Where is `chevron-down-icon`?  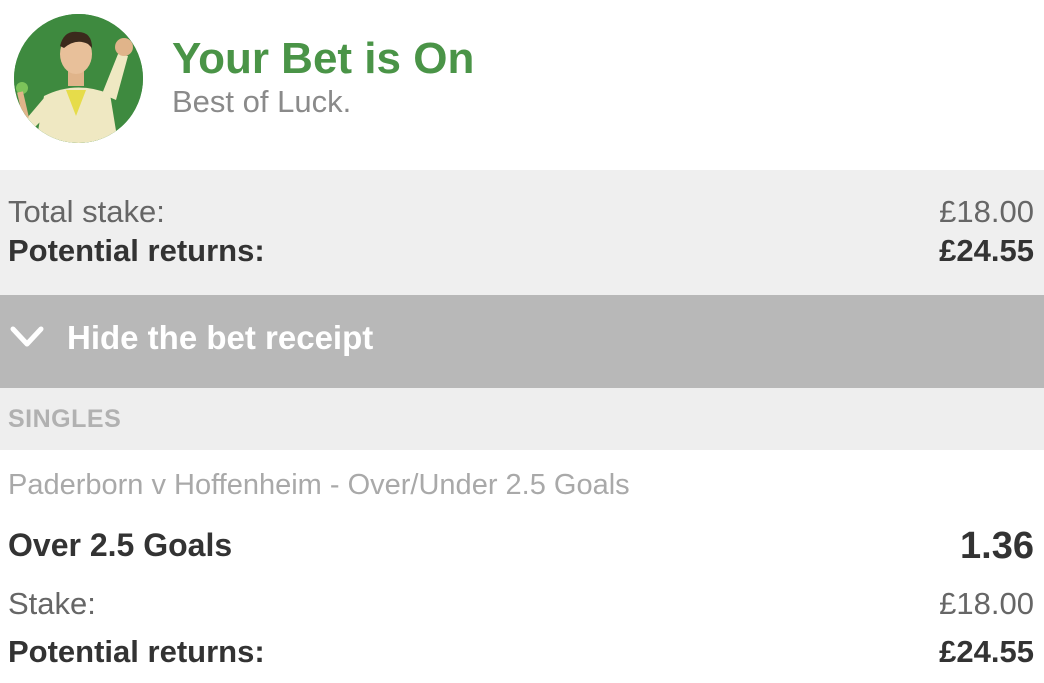 chevron-down-icon is located at coordinates (27, 337).